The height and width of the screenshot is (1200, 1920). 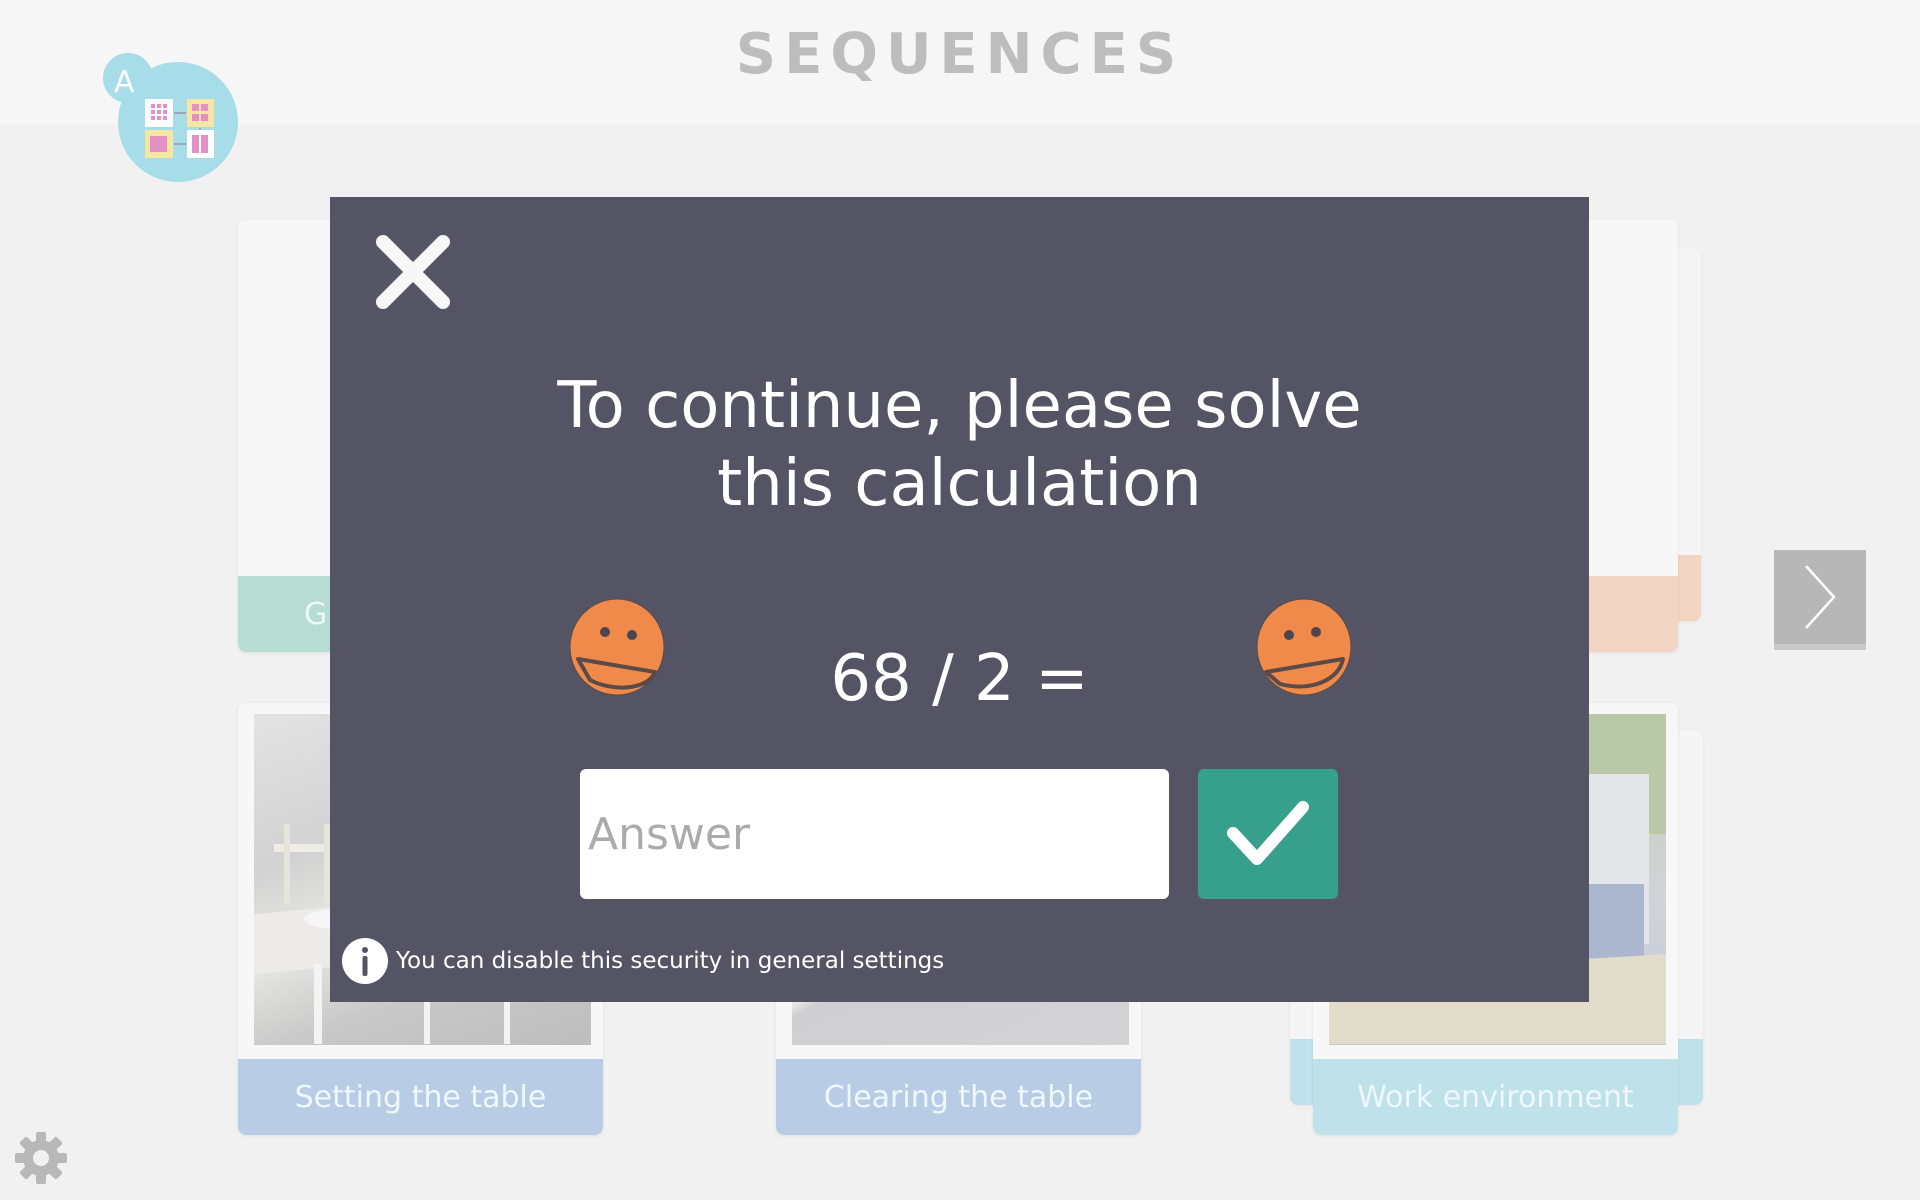 I want to click on gear-icon, so click(x=41, y=1158).